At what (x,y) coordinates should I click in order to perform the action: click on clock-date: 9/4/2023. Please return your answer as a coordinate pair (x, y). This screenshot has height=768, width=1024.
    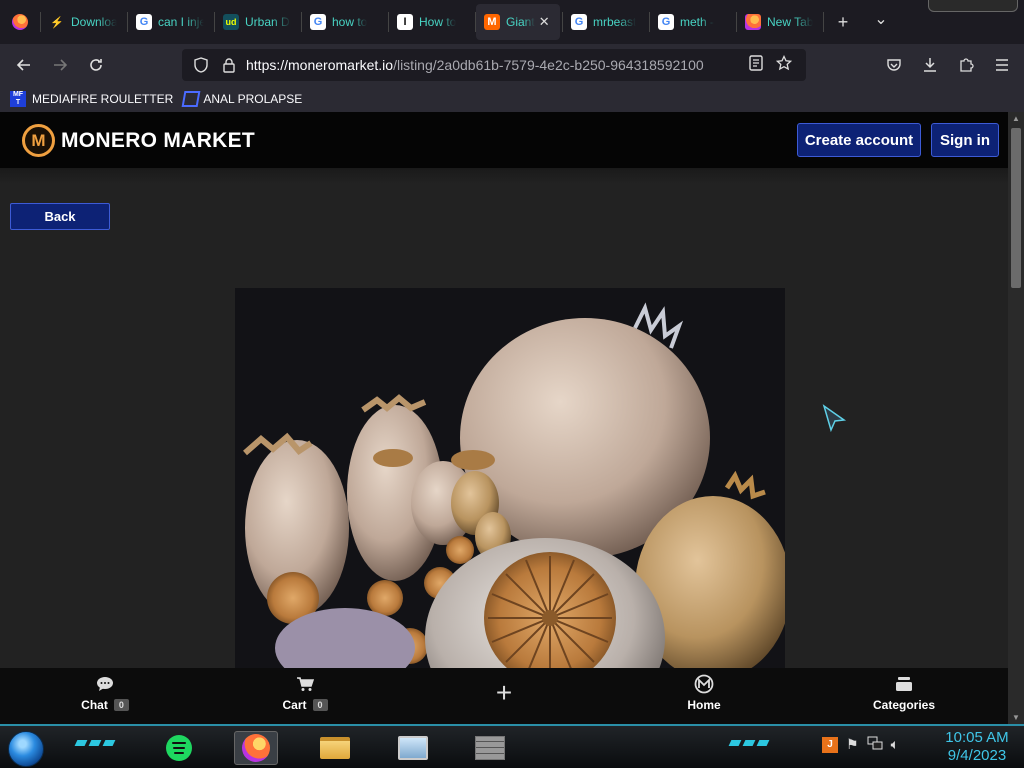
    Looking at the image, I should click on (977, 755).